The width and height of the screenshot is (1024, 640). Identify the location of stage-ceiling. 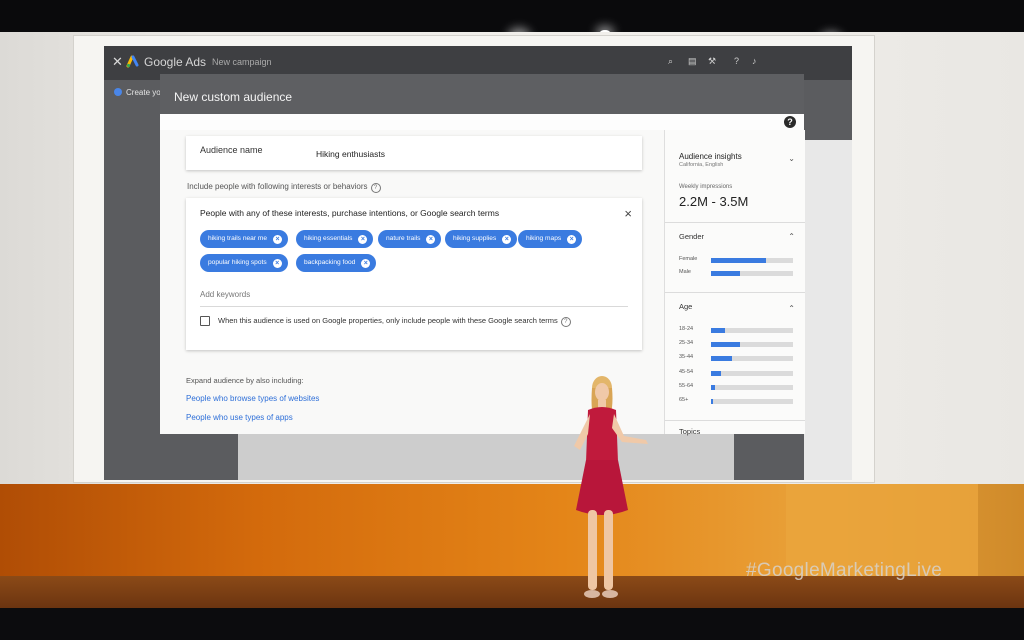
(512, 17).